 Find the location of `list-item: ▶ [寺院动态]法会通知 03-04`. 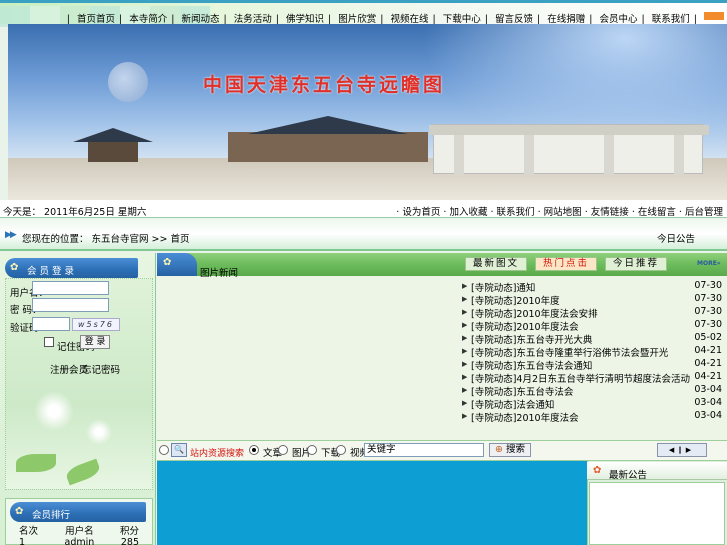

list-item: ▶ [寺院动态]法会通知 03-04 is located at coordinates (594, 404).